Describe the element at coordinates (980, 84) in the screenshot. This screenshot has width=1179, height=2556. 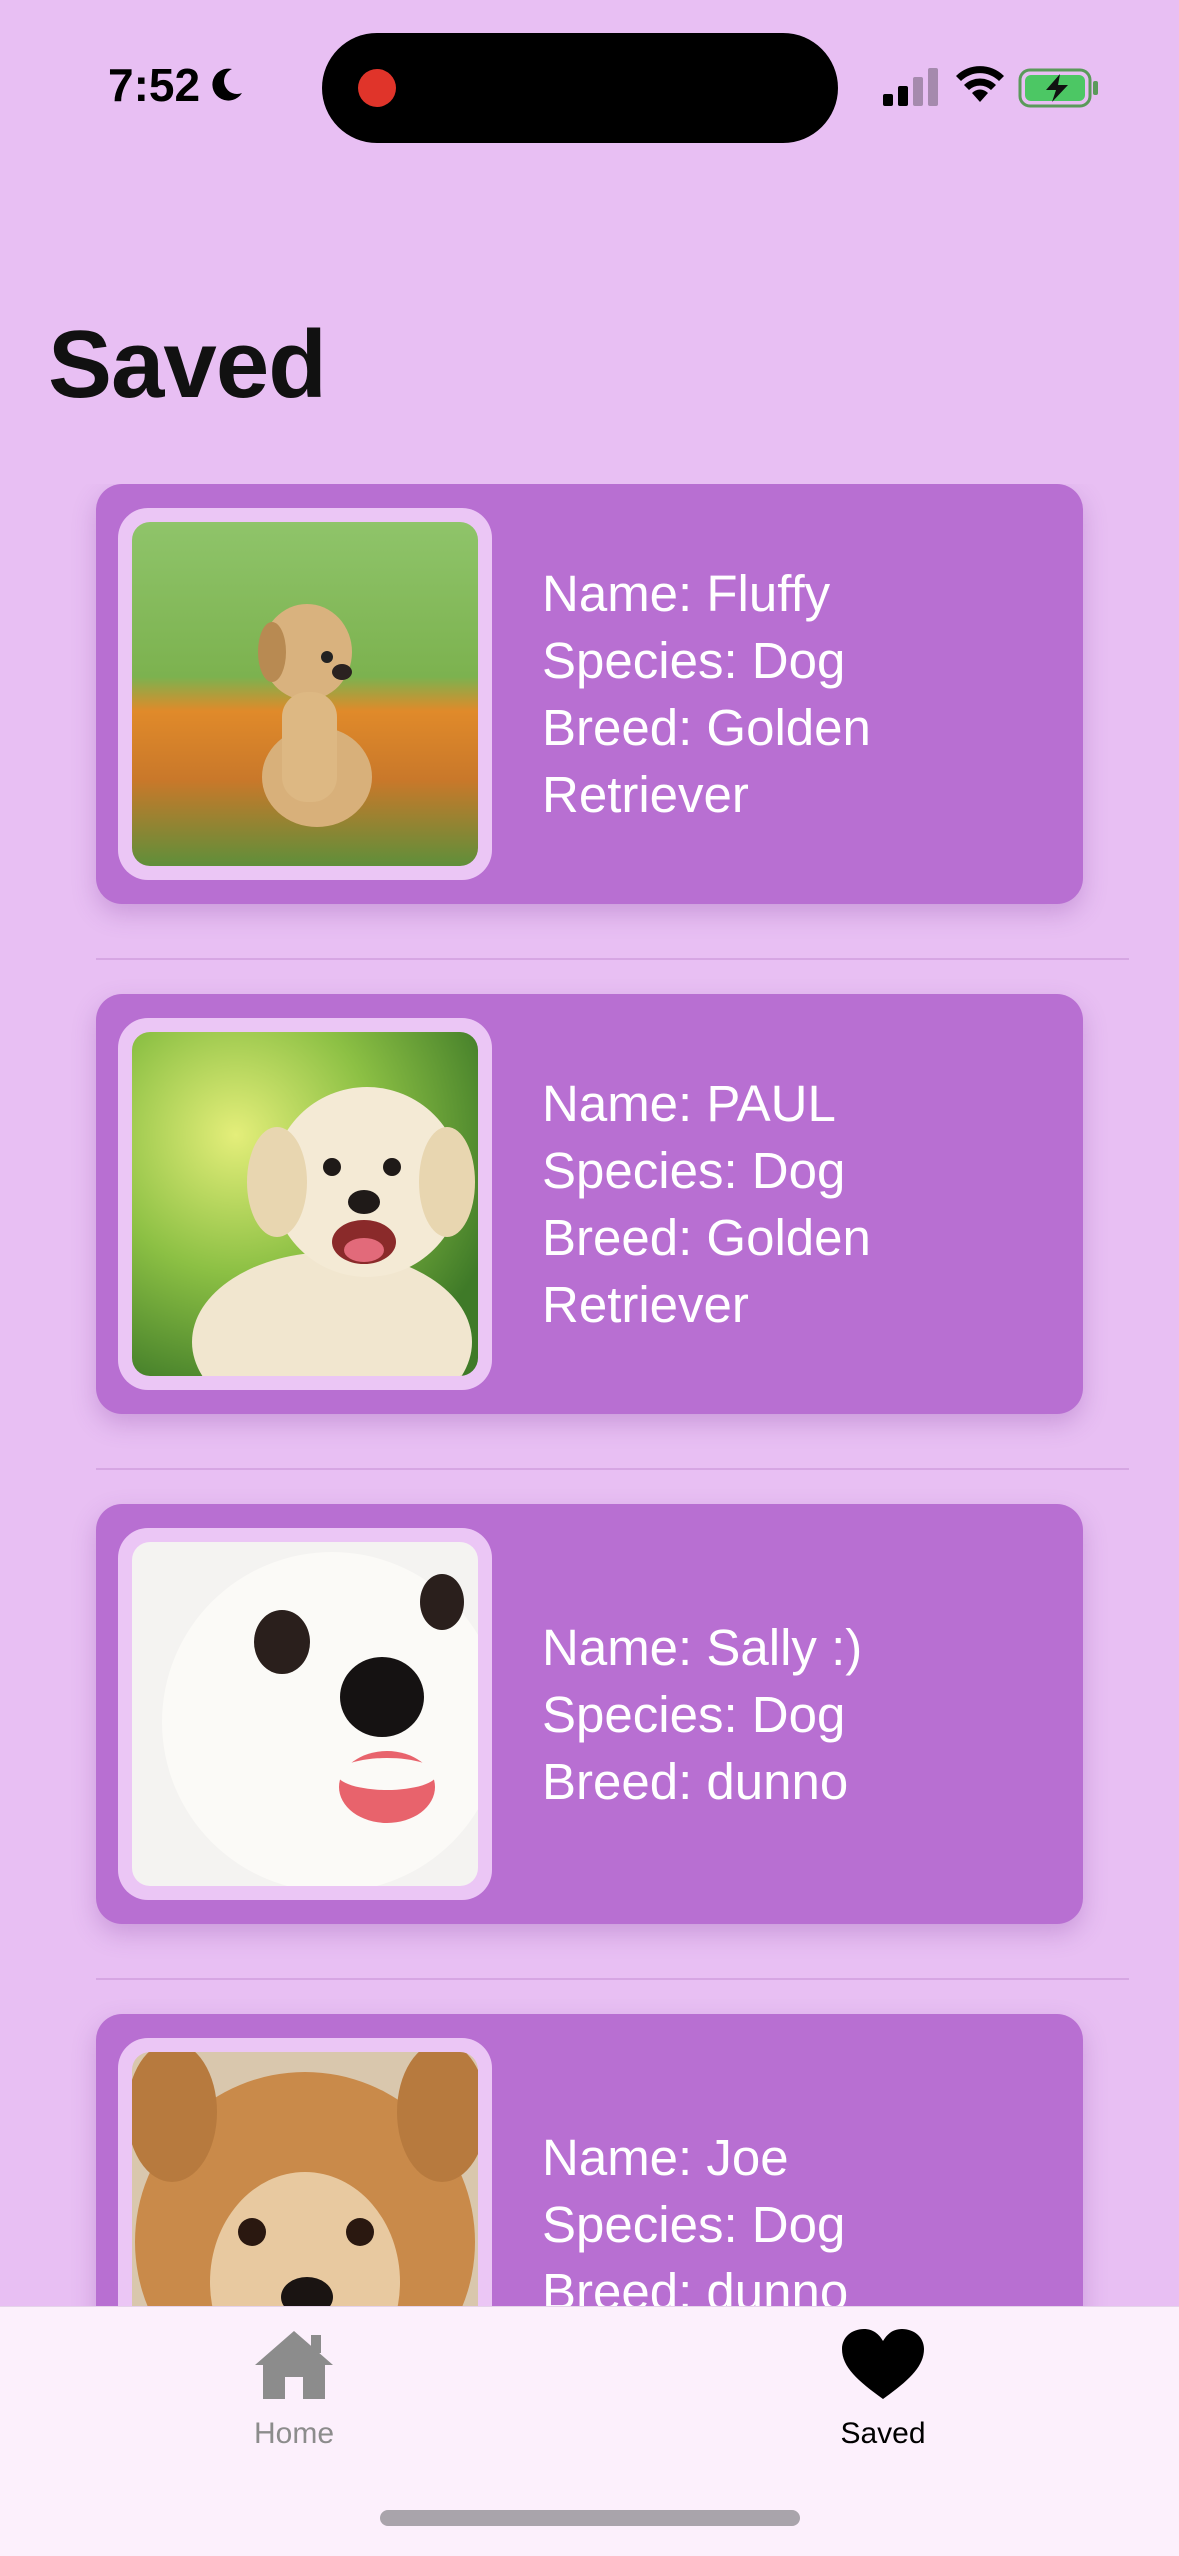
I see `wifi-icon` at that location.